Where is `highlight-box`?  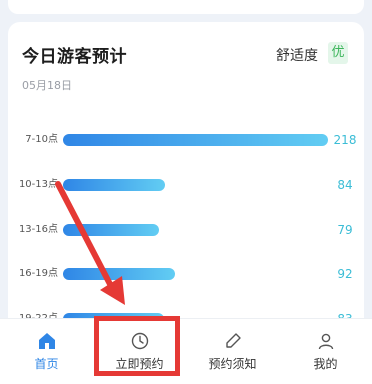
highlight-box is located at coordinates (137, 346).